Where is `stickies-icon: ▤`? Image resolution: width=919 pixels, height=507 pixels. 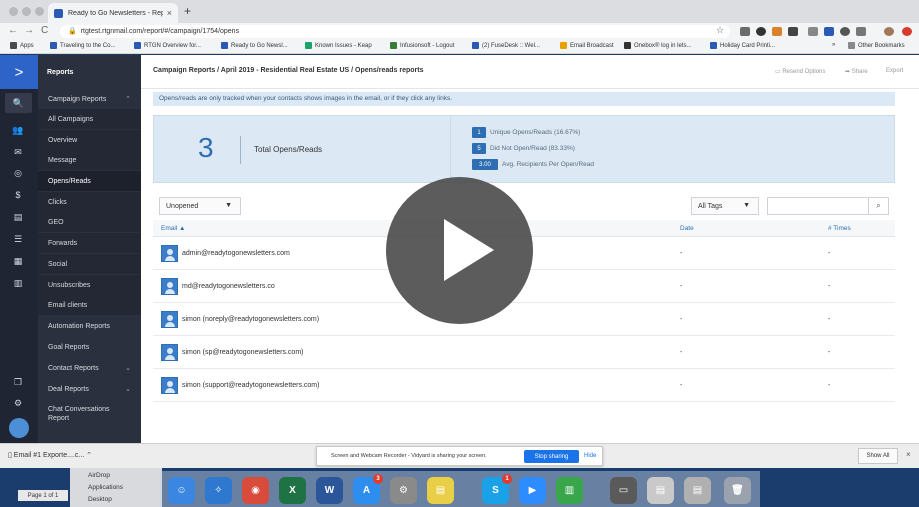
stickies-icon: ▤ is located at coordinates (440, 490).